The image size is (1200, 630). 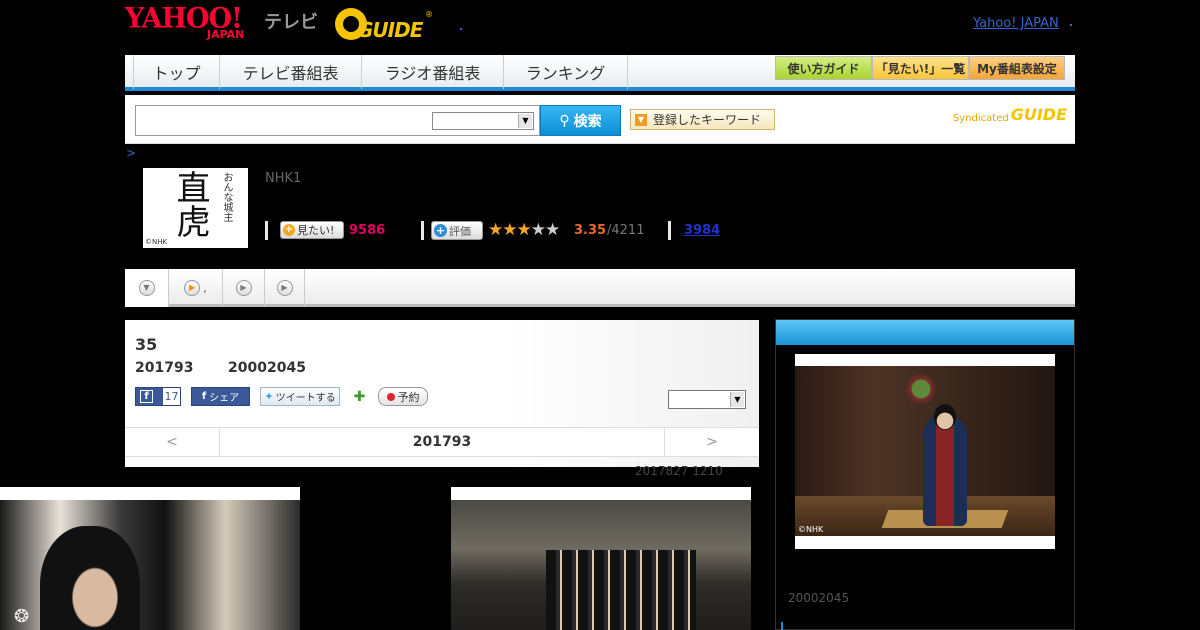 What do you see at coordinates (707, 399) in the screenshot?
I see `episode-select: ▼` at bounding box center [707, 399].